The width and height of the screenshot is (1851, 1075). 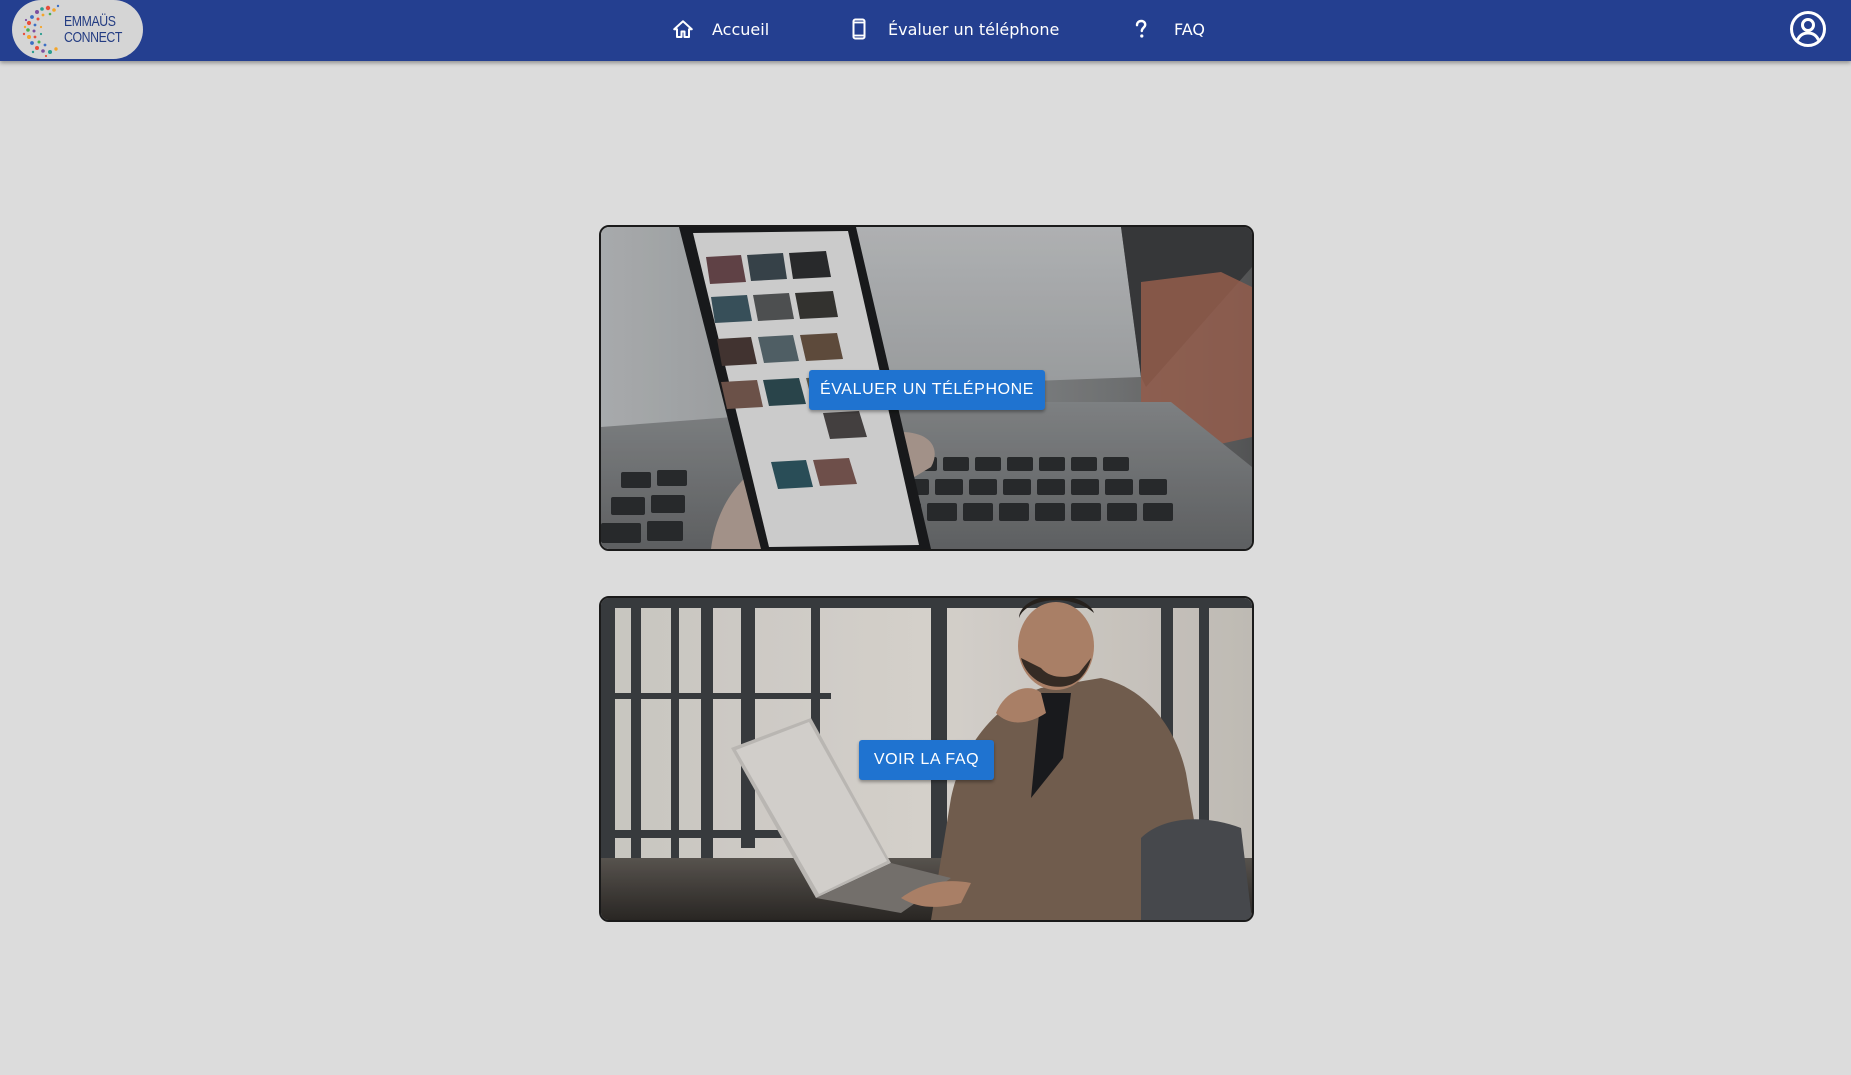 I want to click on logo-text-line1: EMMAÜS, so click(x=90, y=21).